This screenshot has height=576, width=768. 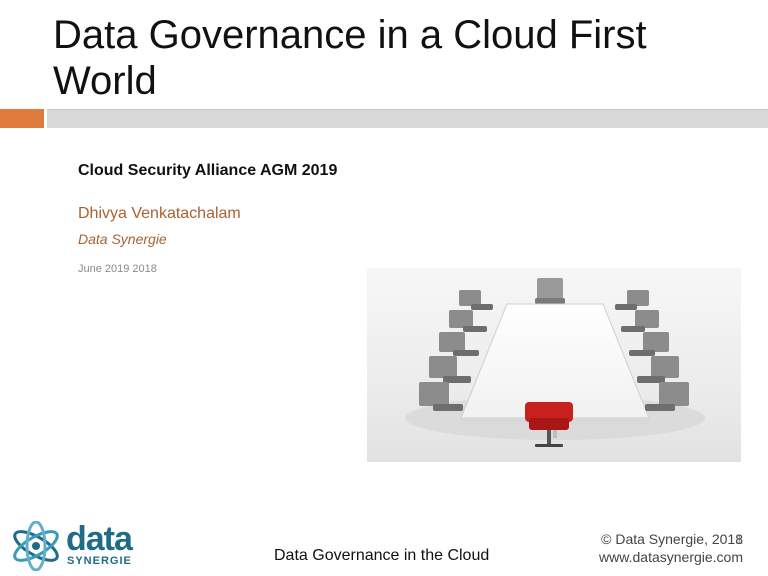 I want to click on atom-icon, so click(x=36, y=546).